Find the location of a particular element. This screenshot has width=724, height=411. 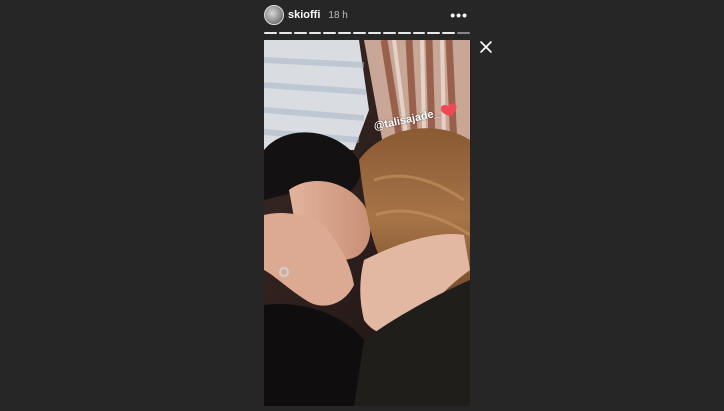

story-progress-bar is located at coordinates (367, 33).